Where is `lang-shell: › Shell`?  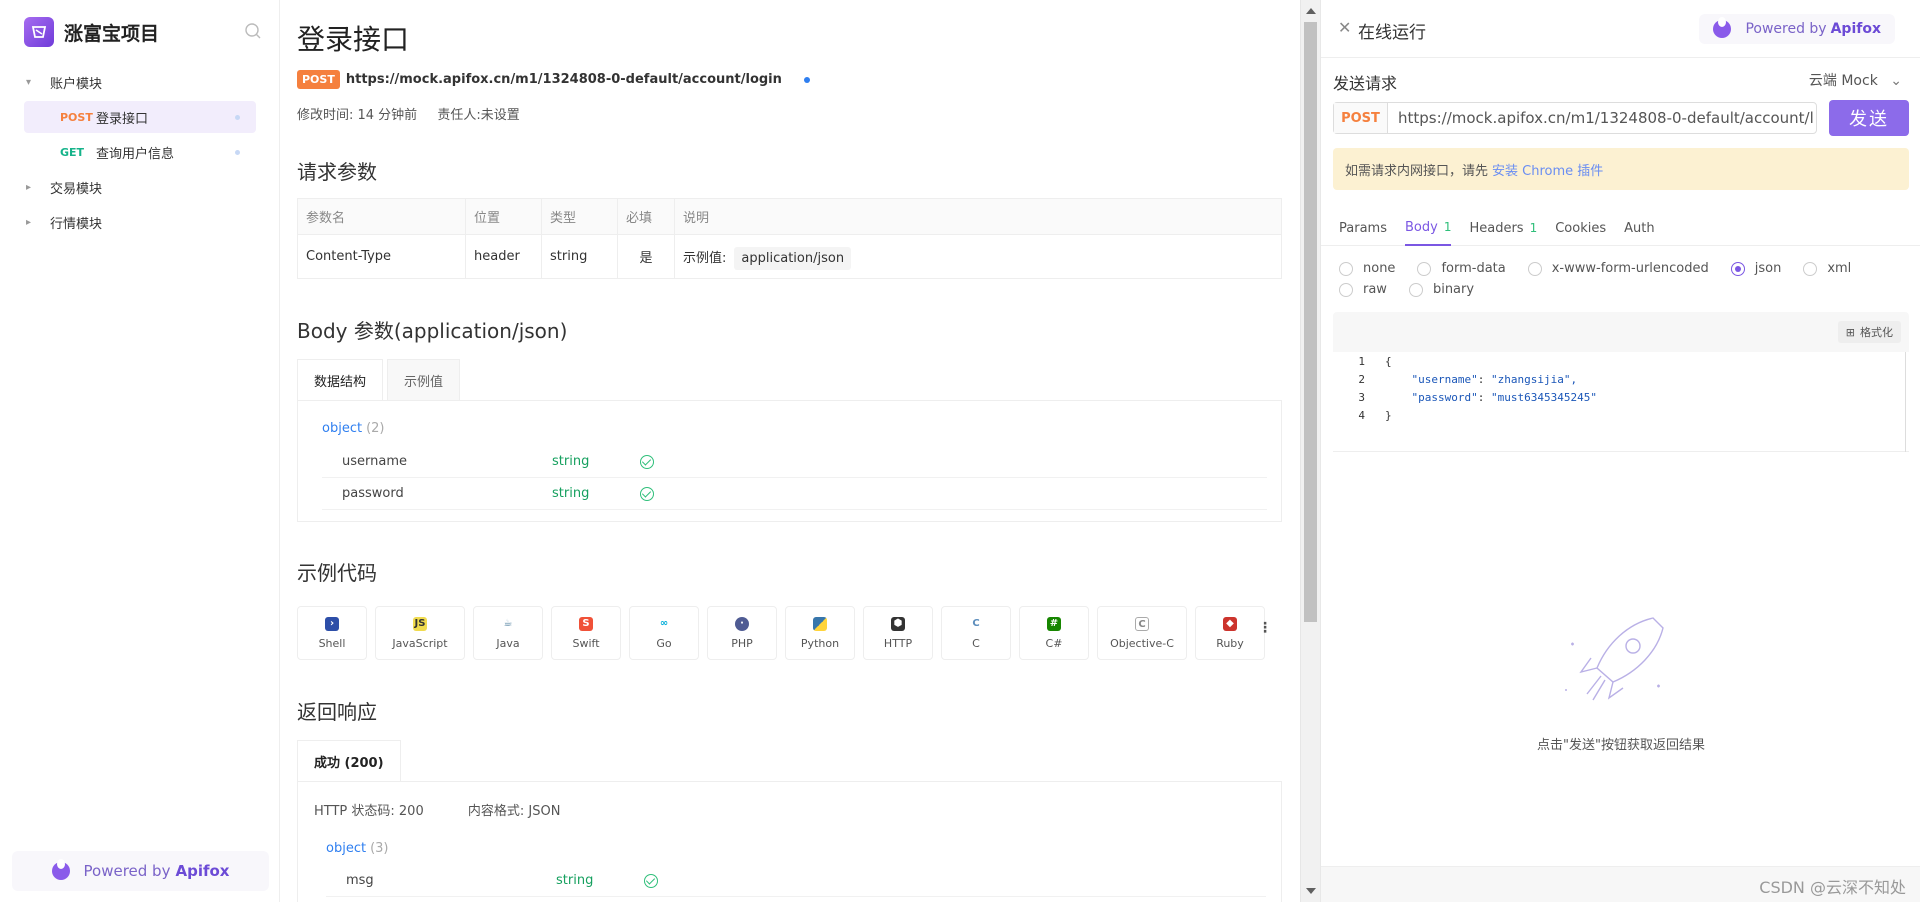 lang-shell: › Shell is located at coordinates (332, 633).